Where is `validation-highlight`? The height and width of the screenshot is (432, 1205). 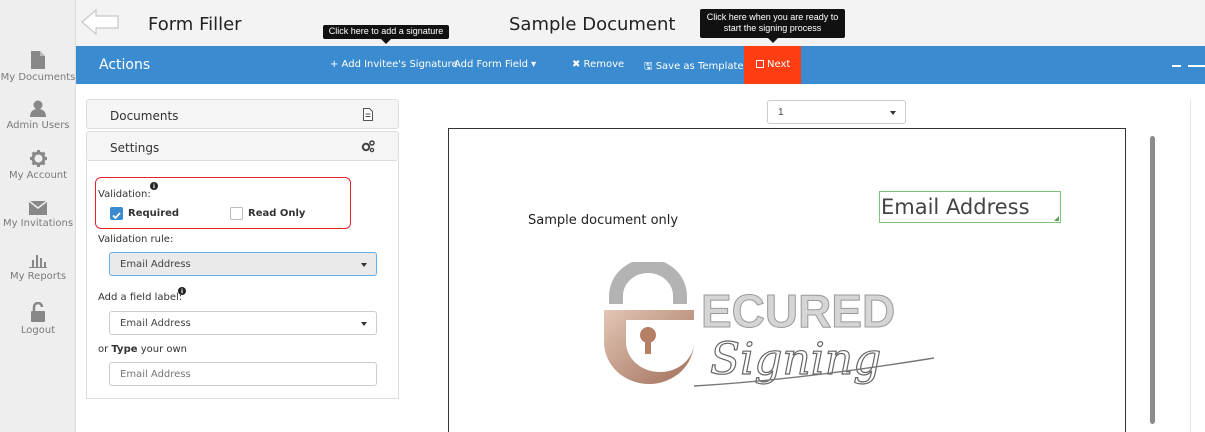
validation-highlight is located at coordinates (223, 203).